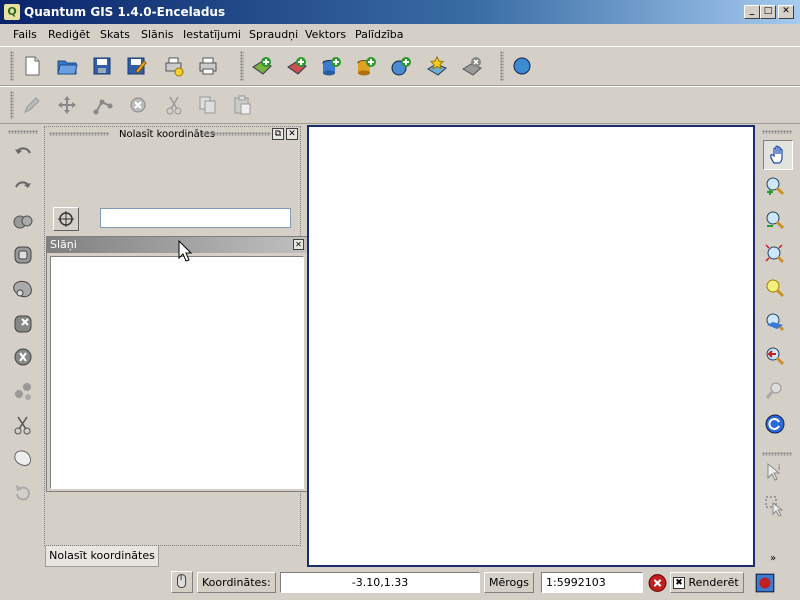  Describe the element at coordinates (298, 244) in the screenshot. I see `layers-close-button: ✕` at that location.